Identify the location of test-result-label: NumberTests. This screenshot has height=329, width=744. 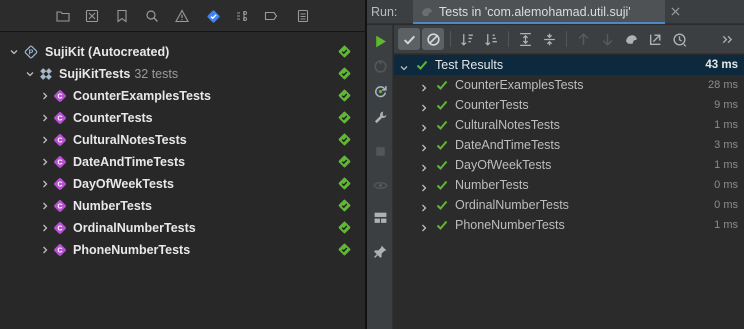
(492, 185).